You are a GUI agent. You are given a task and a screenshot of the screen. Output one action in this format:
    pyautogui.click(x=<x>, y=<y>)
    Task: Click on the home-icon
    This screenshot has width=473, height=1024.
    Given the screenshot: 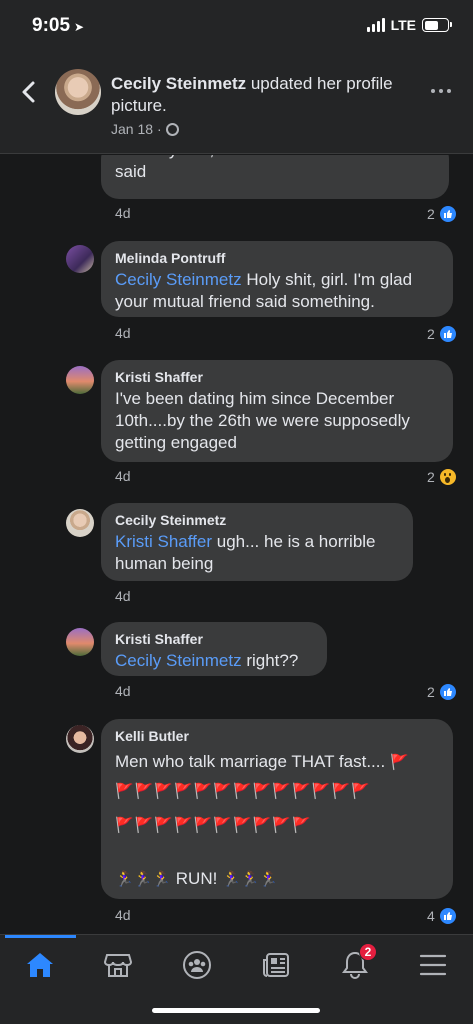 What is the action you would take?
    pyautogui.click(x=40, y=965)
    